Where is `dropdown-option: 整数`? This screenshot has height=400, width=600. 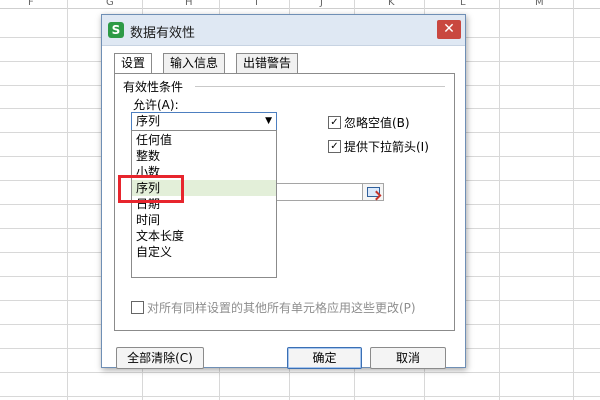 dropdown-option: 整数 is located at coordinates (204, 156).